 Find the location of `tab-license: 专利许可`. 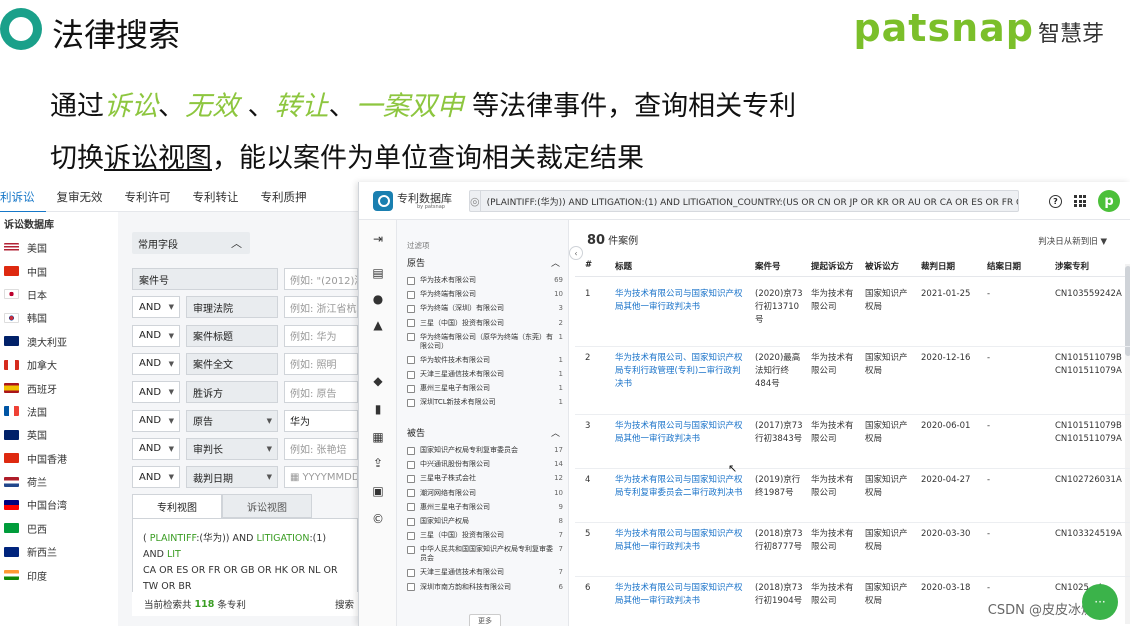

tab-license: 专利许可 is located at coordinates (148, 197).